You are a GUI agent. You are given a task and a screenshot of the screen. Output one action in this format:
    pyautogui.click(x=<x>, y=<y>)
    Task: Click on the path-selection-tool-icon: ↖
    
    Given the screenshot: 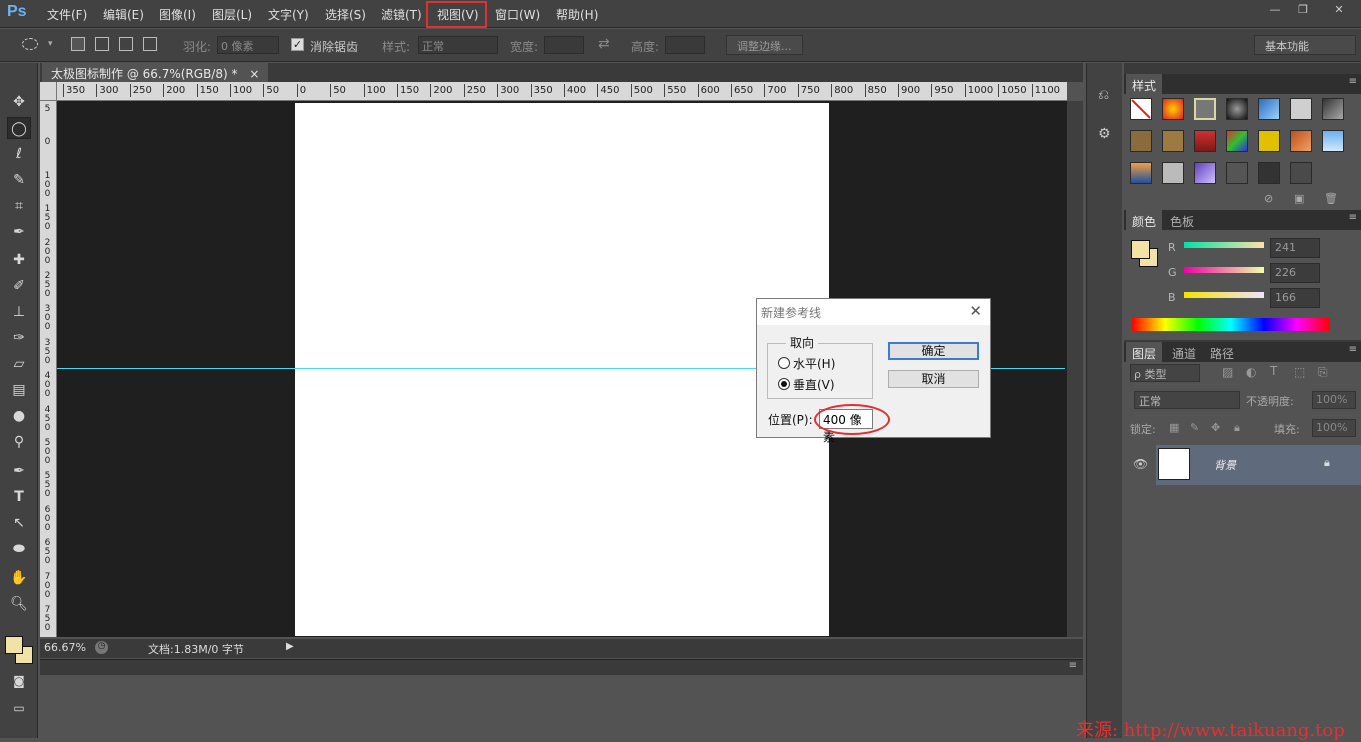 What is the action you would take?
    pyautogui.click(x=19, y=523)
    